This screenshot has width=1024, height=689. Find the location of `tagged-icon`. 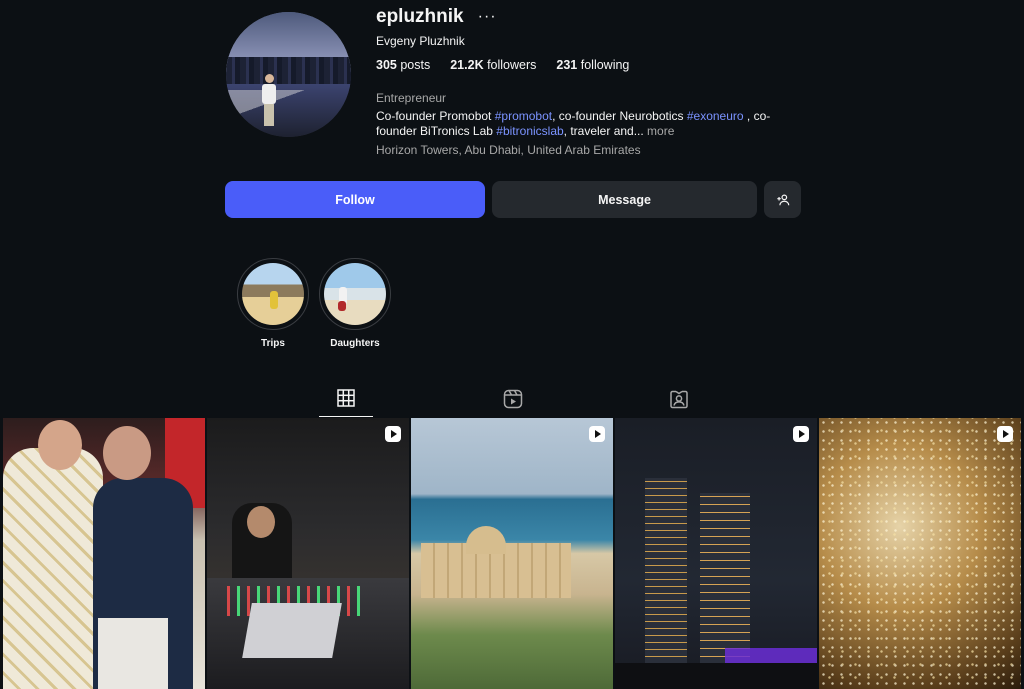

tagged-icon is located at coordinates (679, 399).